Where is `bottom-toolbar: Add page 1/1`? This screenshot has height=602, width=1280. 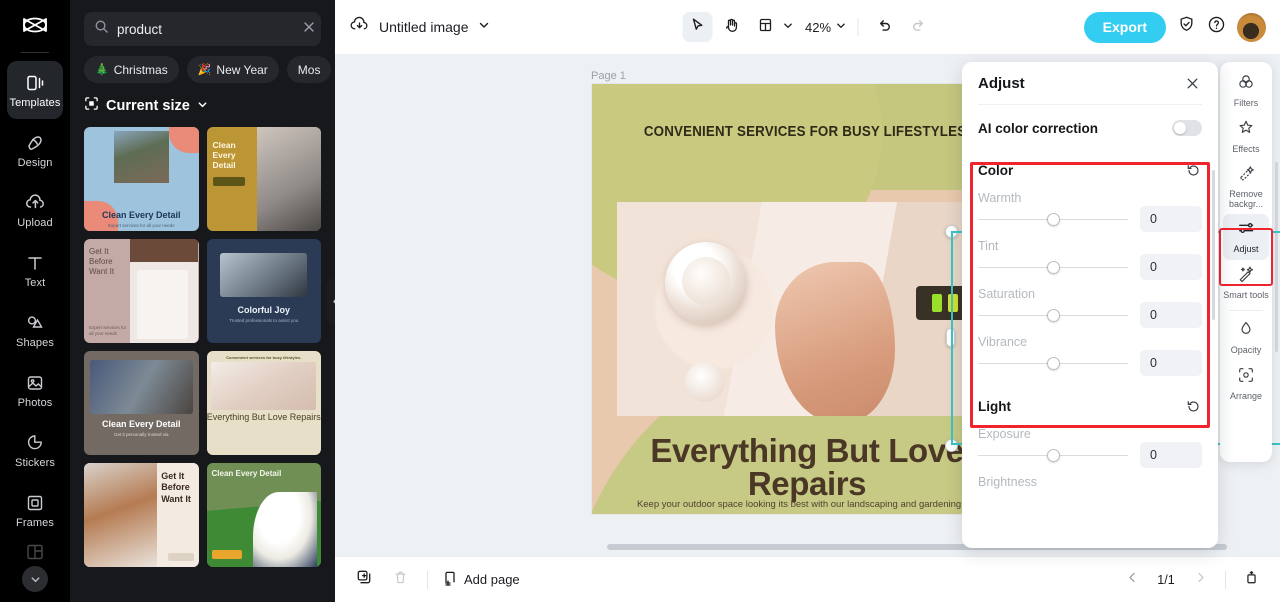
bottom-toolbar: Add page 1/1 is located at coordinates (807, 579).